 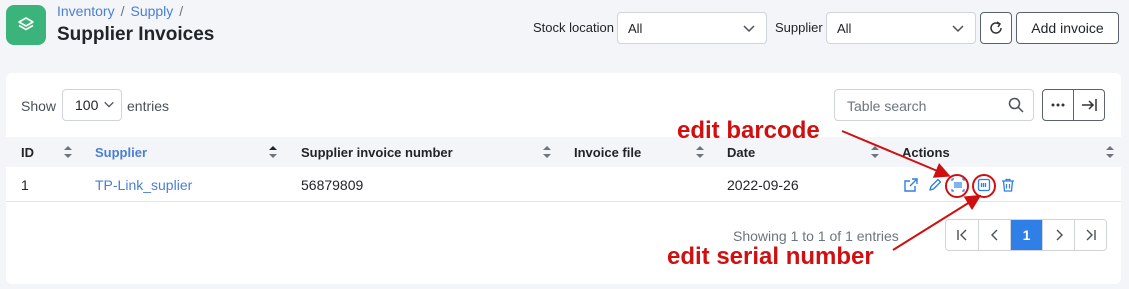 I want to click on serial-number-icon, so click(x=984, y=185).